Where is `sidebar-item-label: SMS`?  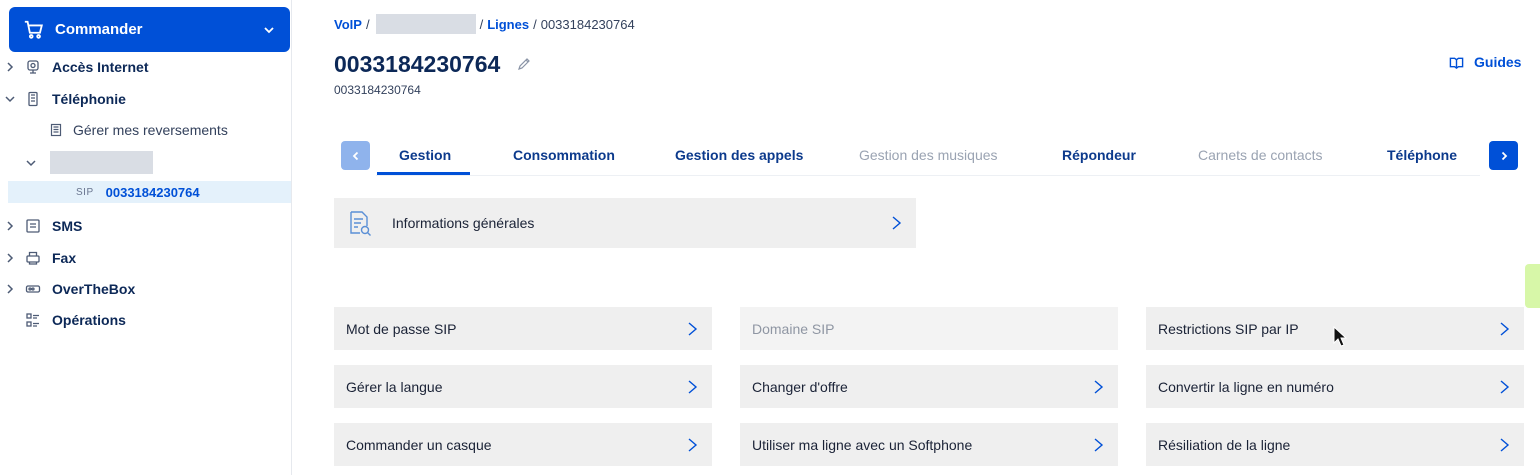
sidebar-item-label: SMS is located at coordinates (67, 226).